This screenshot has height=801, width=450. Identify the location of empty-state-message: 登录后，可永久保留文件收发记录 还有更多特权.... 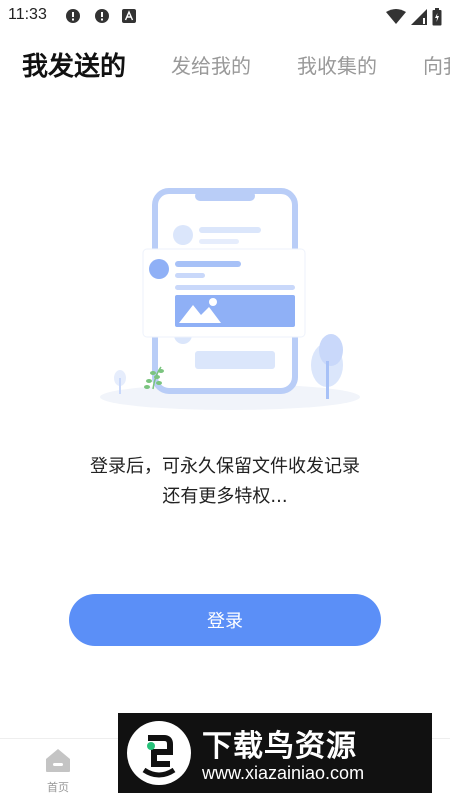
(225, 482).